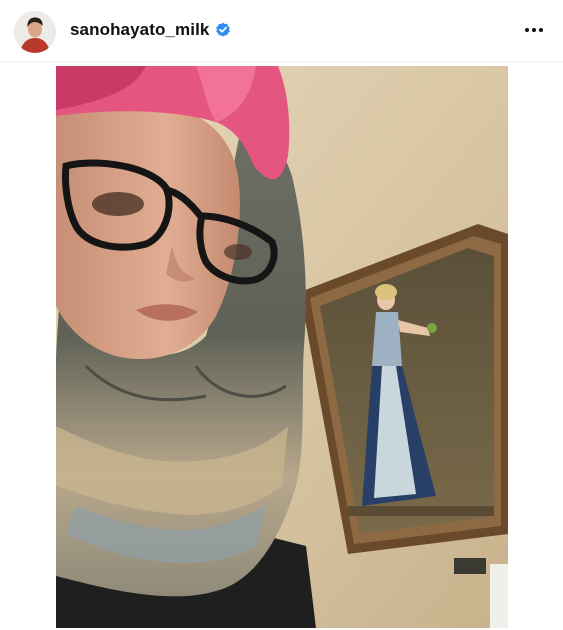 This screenshot has height=630, width=563. I want to click on post-header: sanohayato_milk, so click(281, 31).